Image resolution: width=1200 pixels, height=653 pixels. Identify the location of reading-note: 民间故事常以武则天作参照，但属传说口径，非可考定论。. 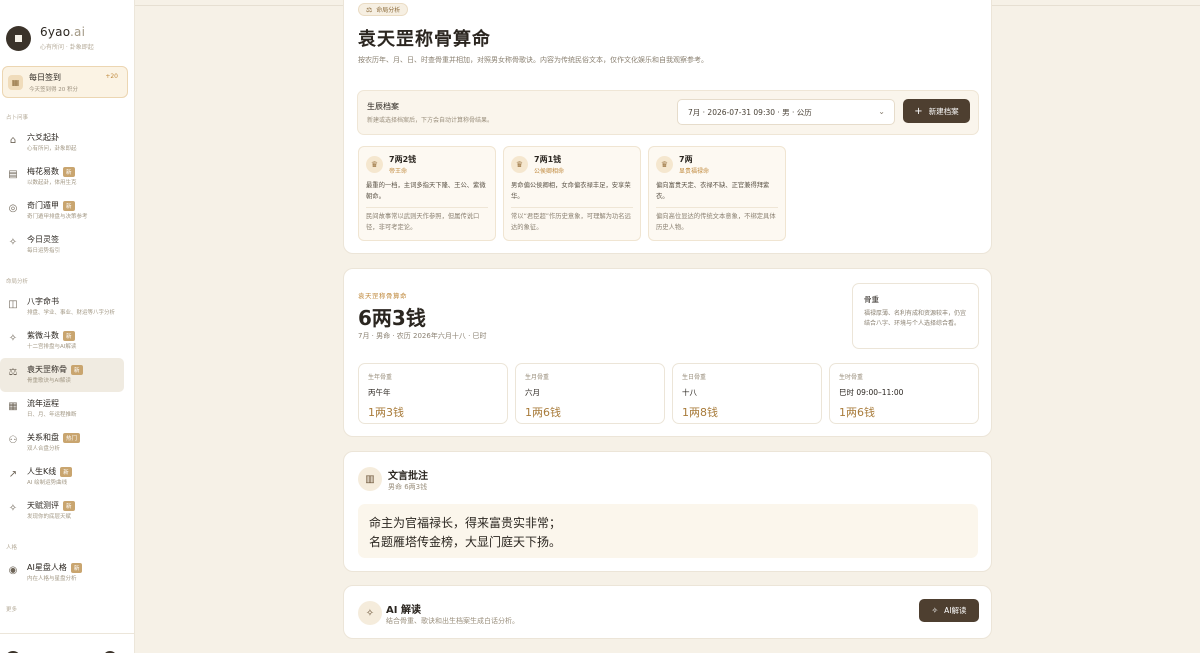
(423, 222).